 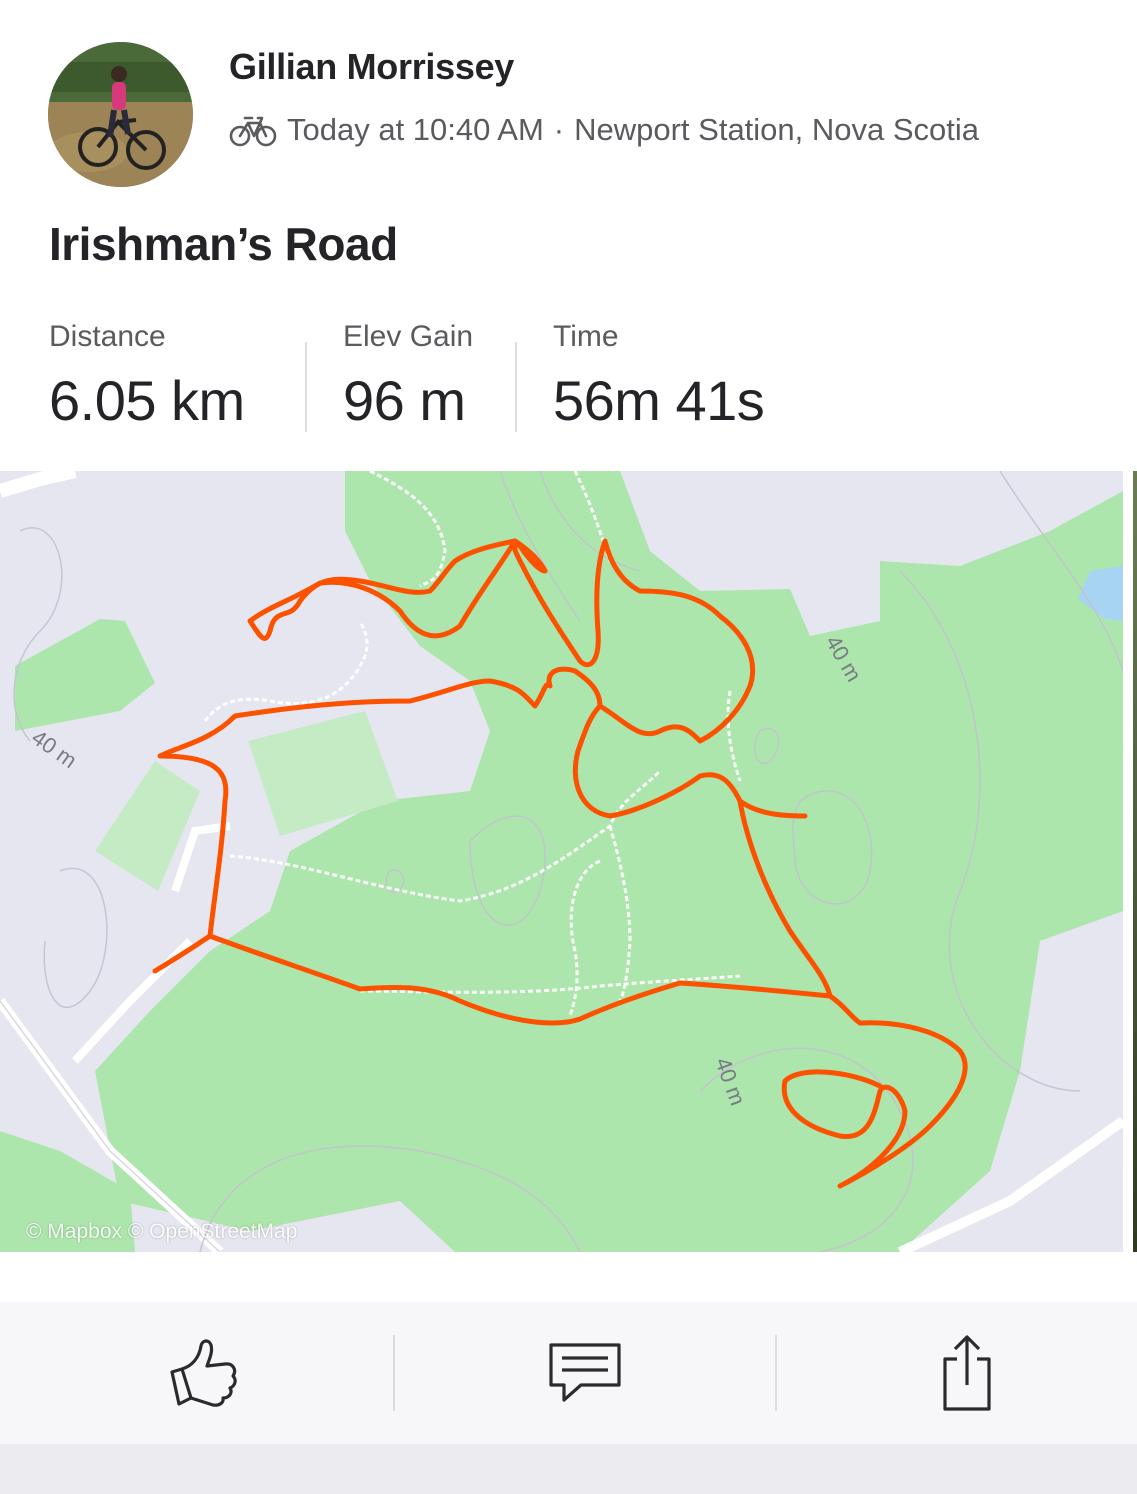 I want to click on thumbs-up-icon, so click(x=203, y=1373).